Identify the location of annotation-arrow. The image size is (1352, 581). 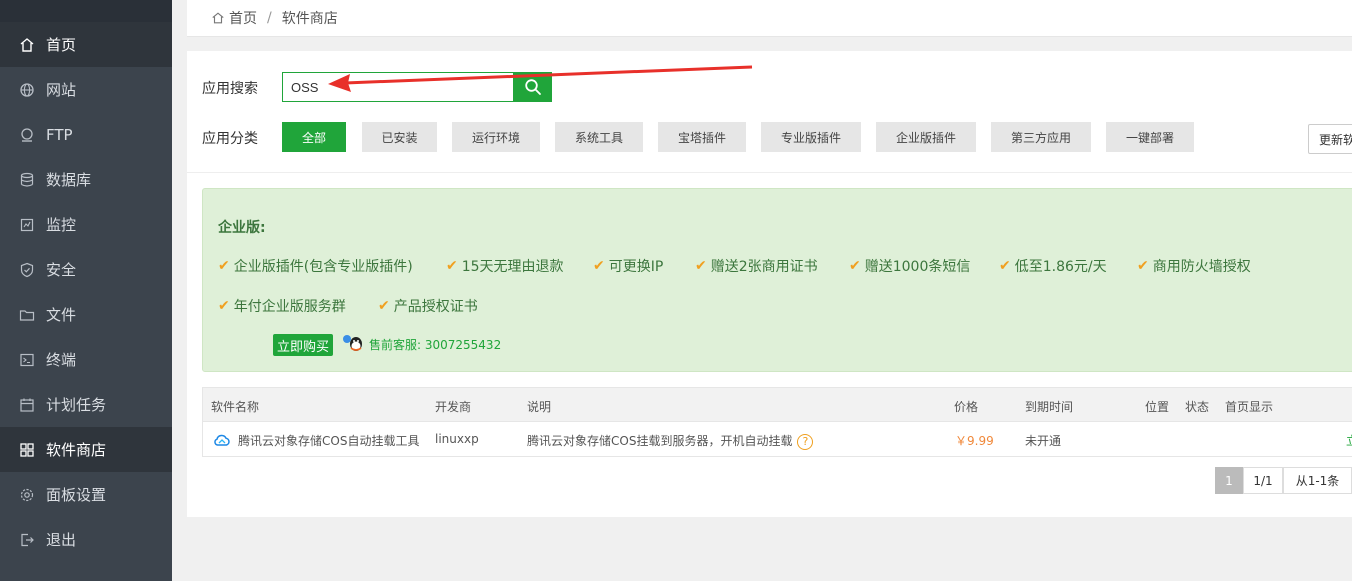
(540, 78).